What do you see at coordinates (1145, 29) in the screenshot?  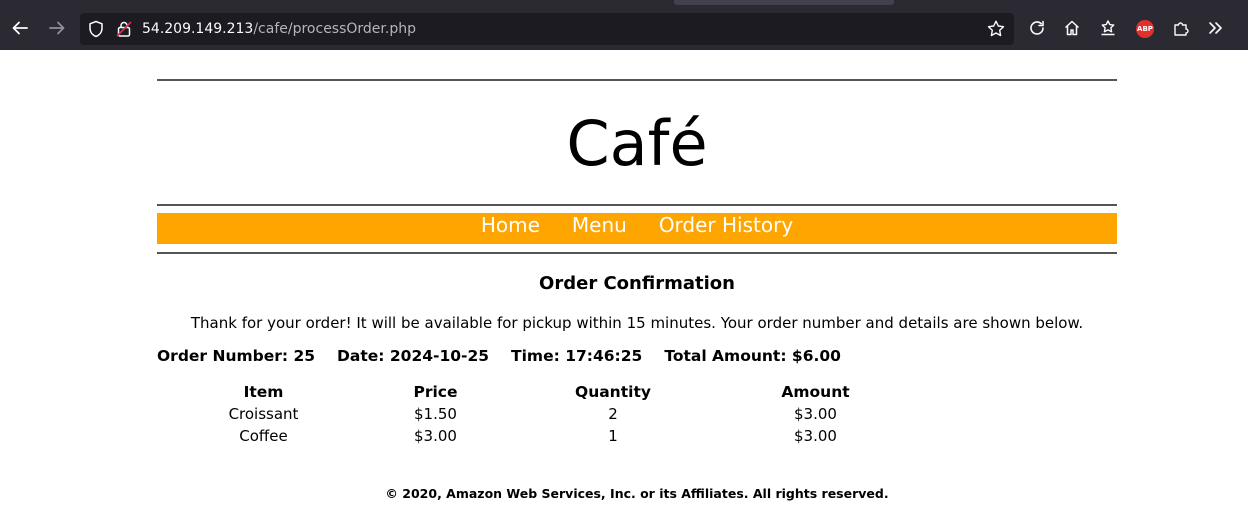 I see `adblock-plus-icon: ABP` at bounding box center [1145, 29].